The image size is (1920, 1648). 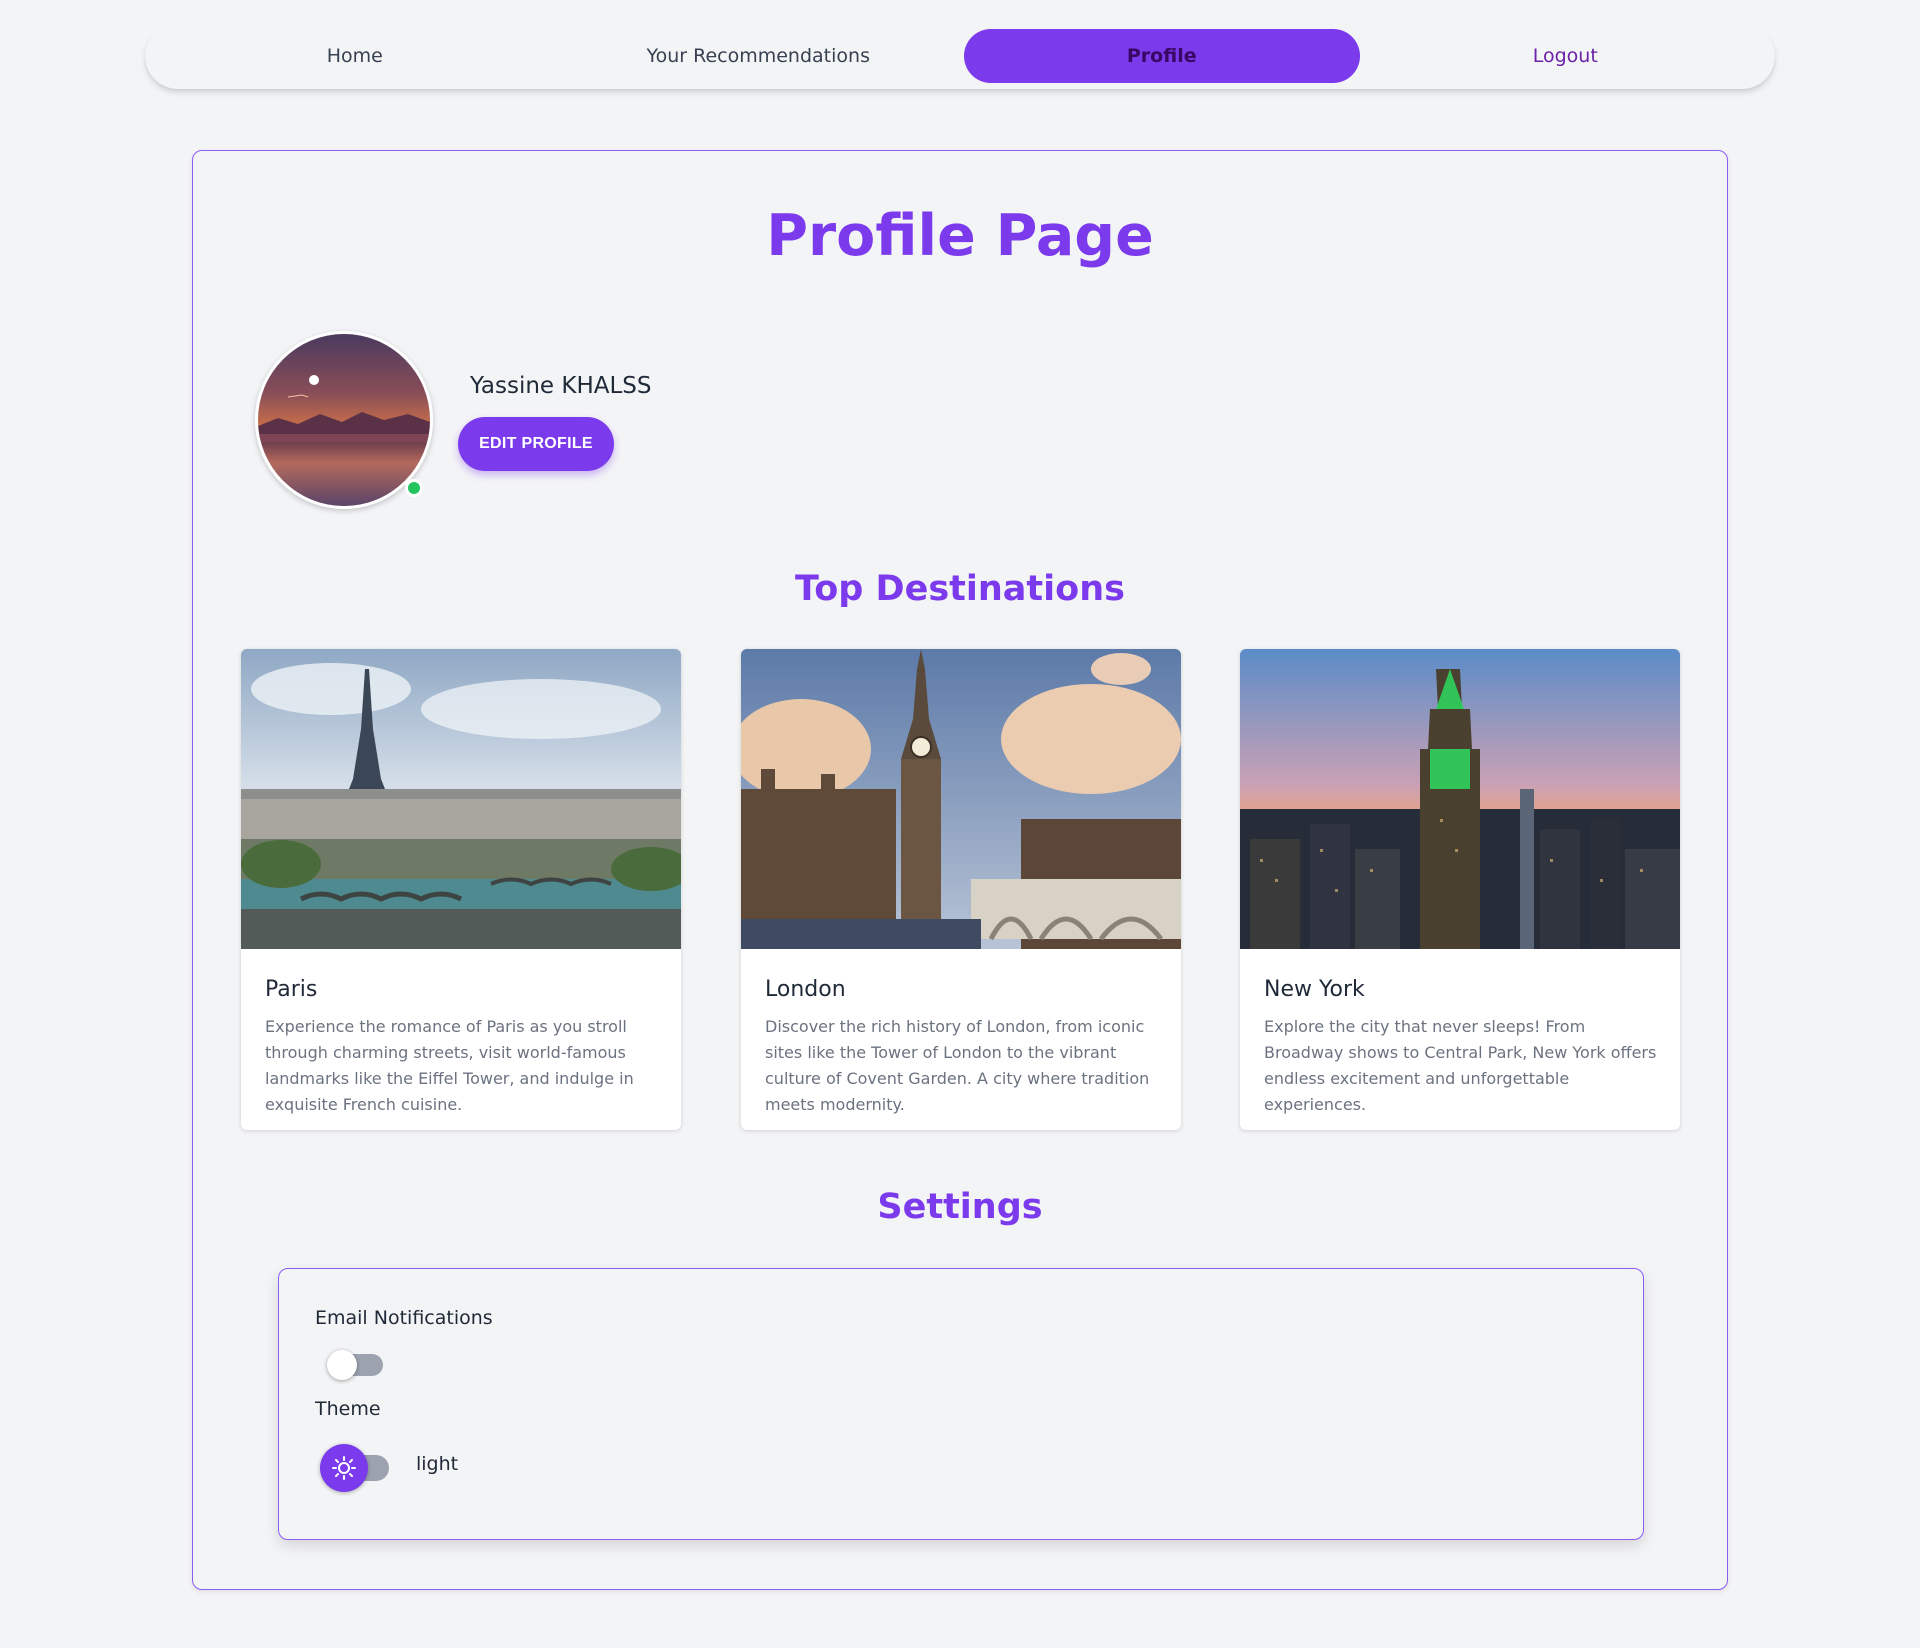 I want to click on page-title: Profile Page, so click(x=960, y=236).